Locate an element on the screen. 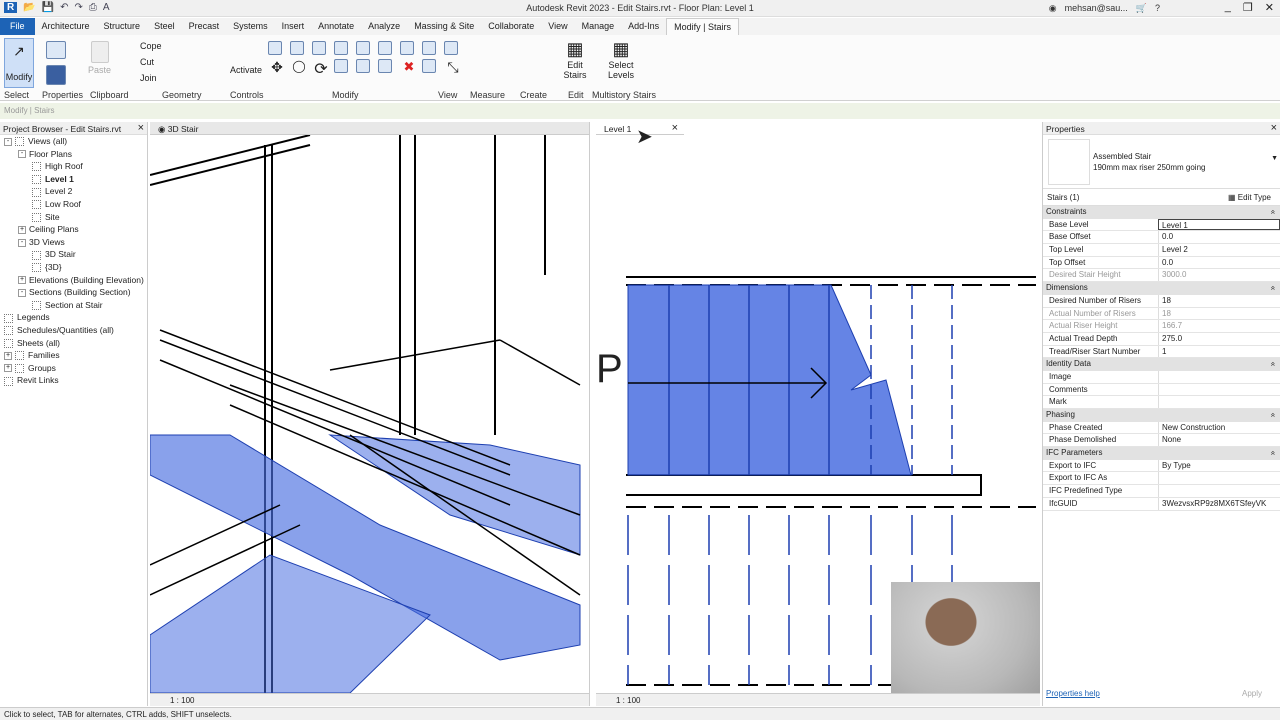 The width and height of the screenshot is (1280, 720). browser-item: Level 2 is located at coordinates (73, 191).